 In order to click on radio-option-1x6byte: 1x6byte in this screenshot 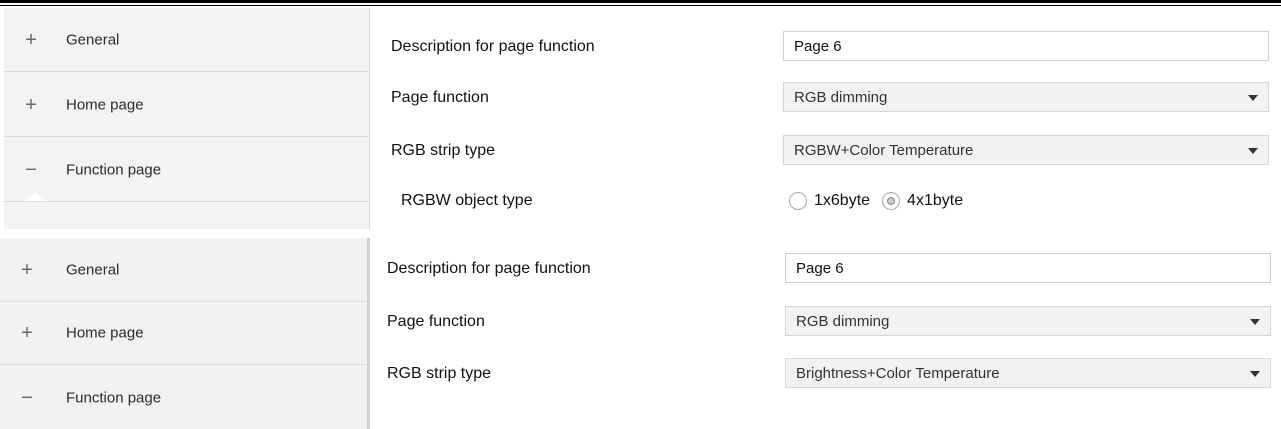, I will do `click(829, 201)`.